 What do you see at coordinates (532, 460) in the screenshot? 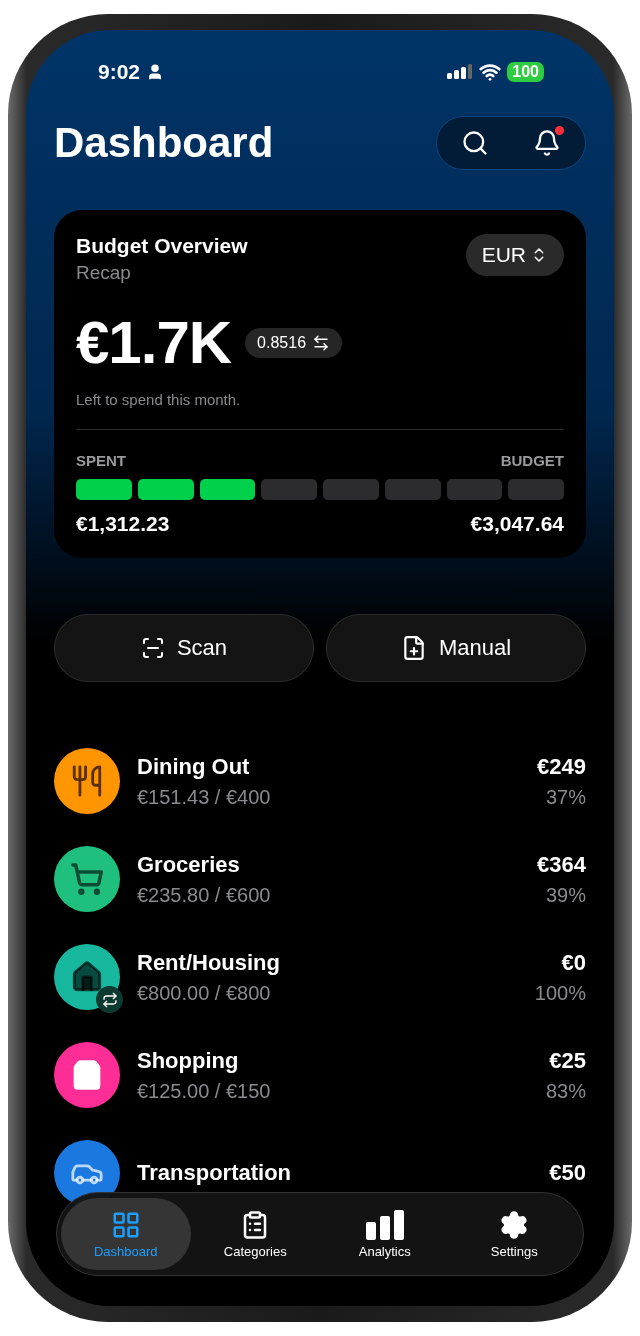
I see `budget-label: BUDGET` at bounding box center [532, 460].